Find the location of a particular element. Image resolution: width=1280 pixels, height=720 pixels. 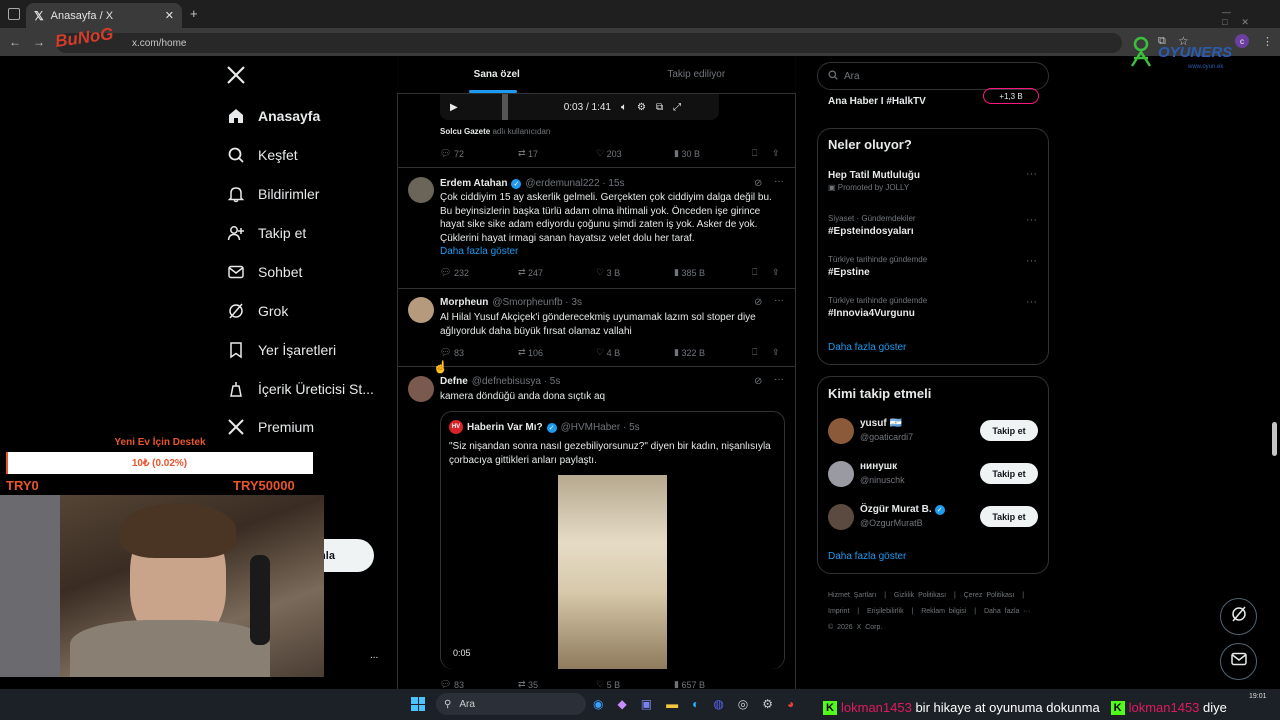

views-button: ▮ 322 B is located at coordinates (713, 352).